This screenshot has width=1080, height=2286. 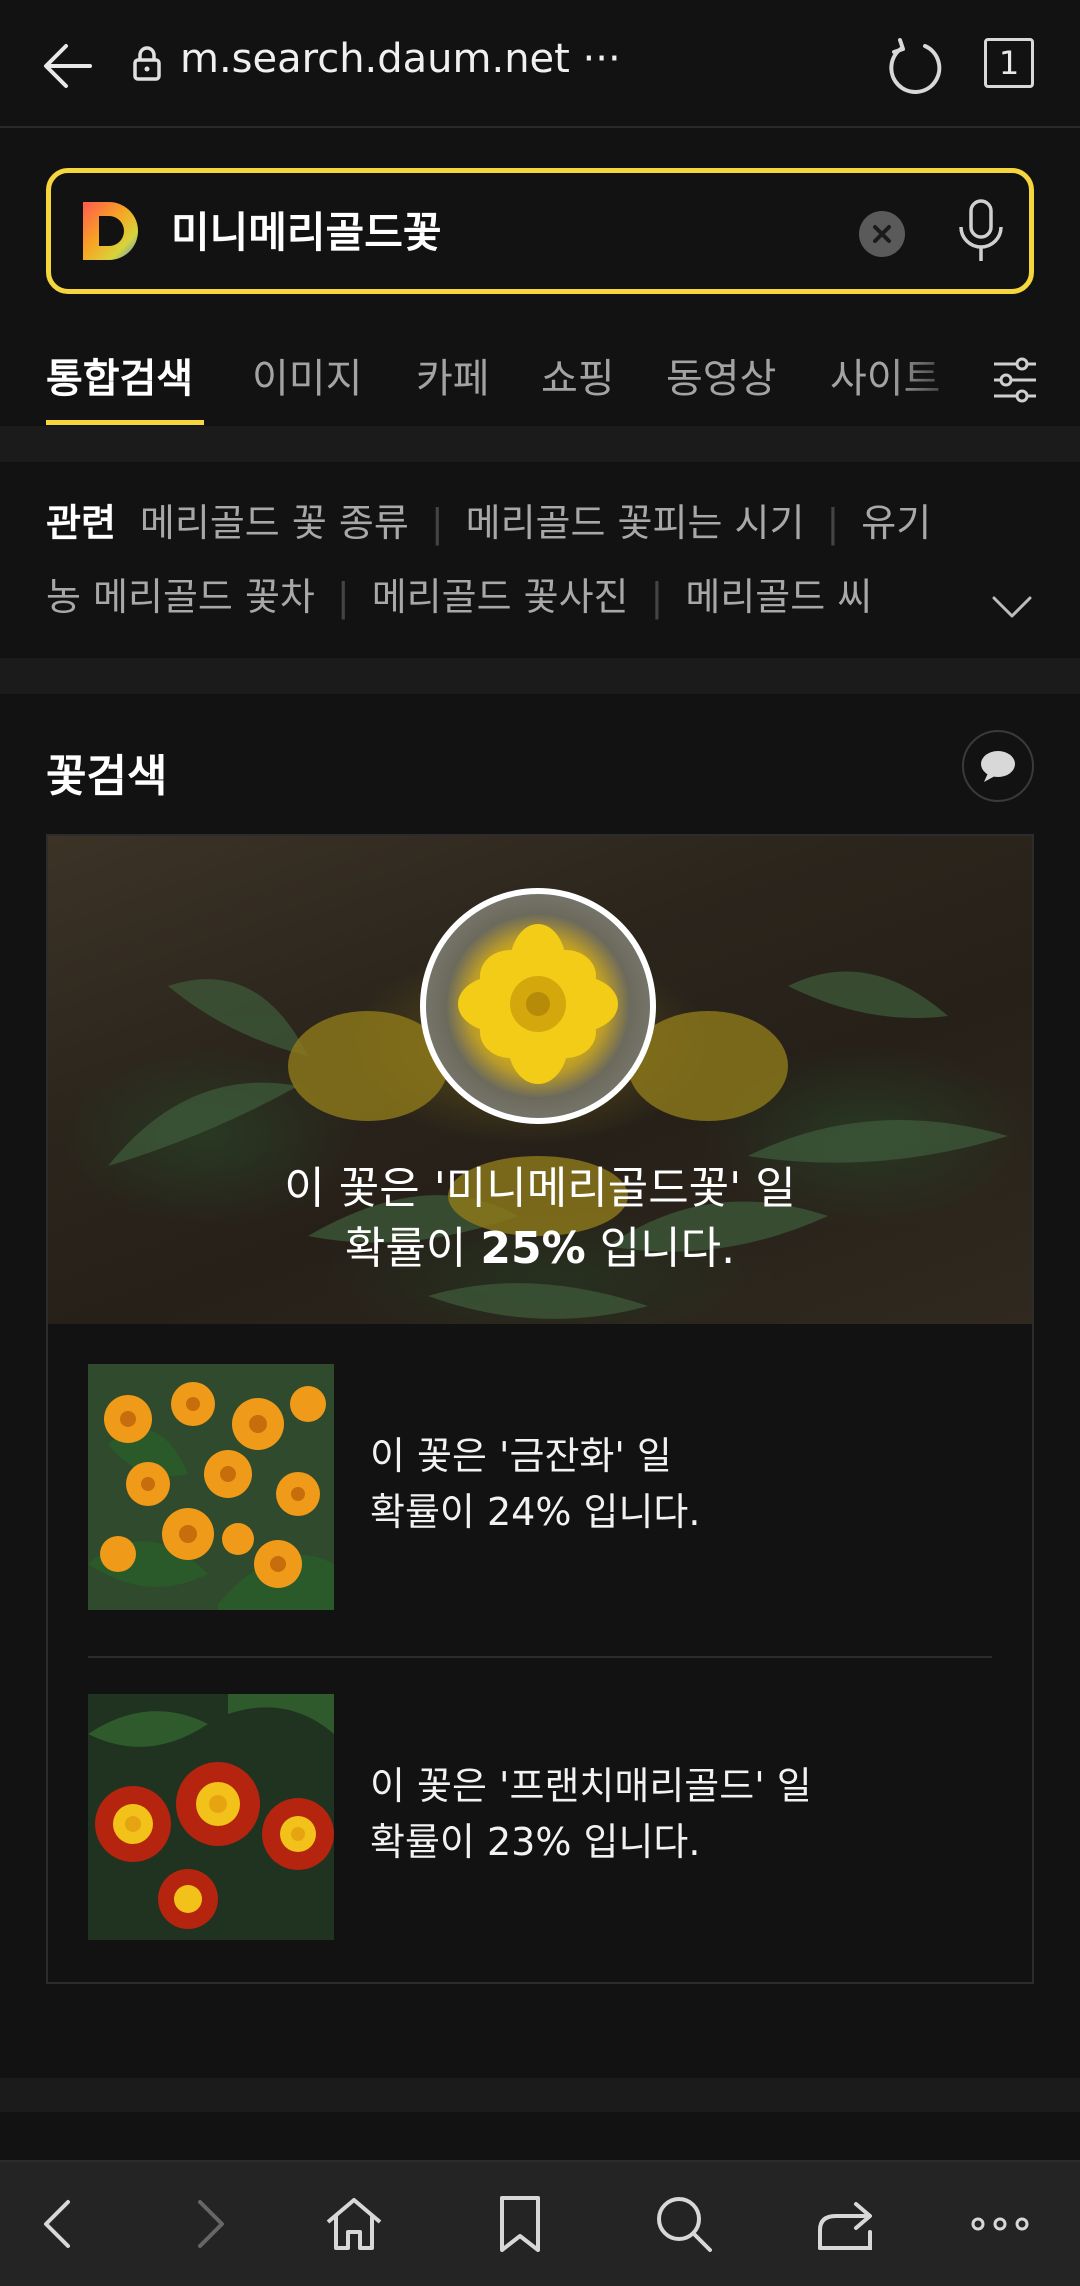 What do you see at coordinates (540, 231) in the screenshot?
I see `search-box: 미니메리골드꽃` at bounding box center [540, 231].